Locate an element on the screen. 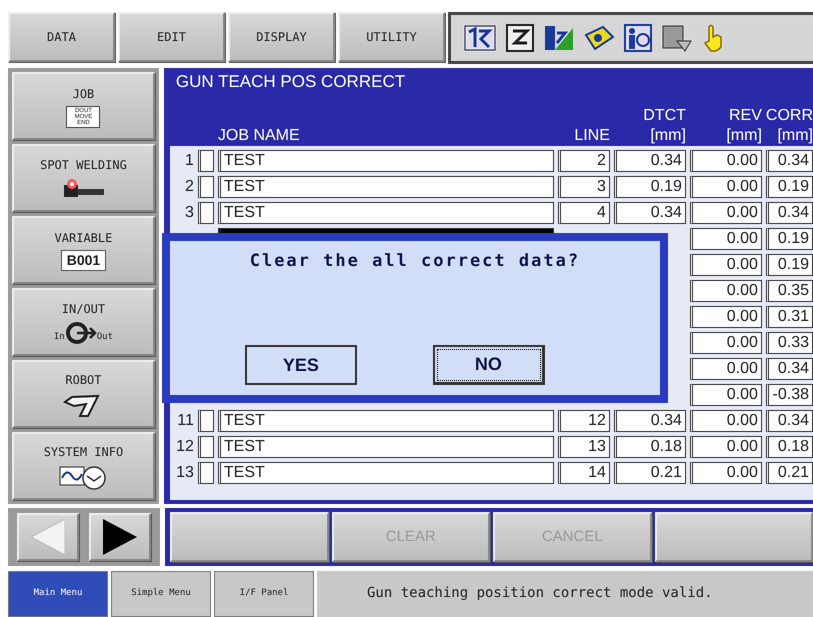 The height and width of the screenshot is (617, 813). row-number: 12 is located at coordinates (184, 447).